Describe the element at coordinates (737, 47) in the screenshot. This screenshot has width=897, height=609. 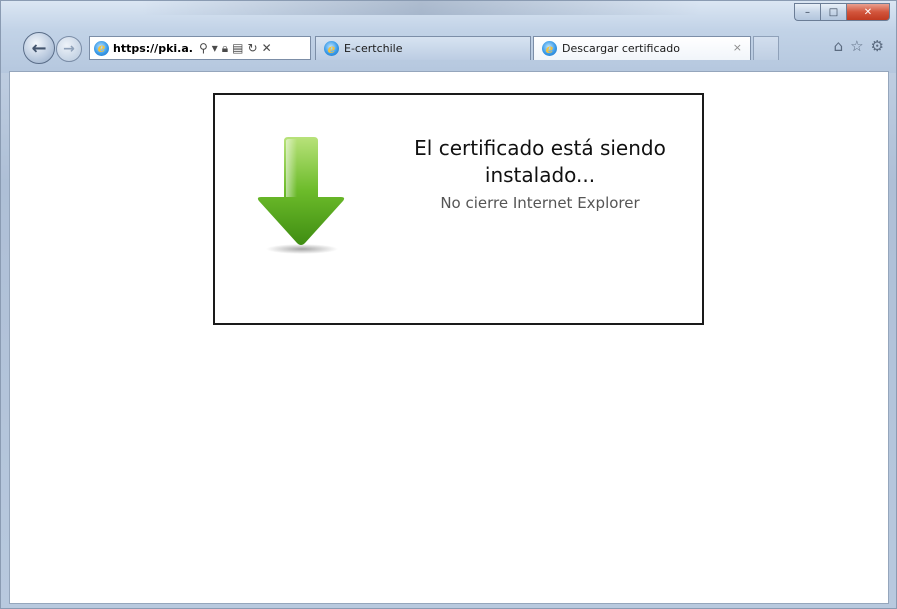
I see `tab-close-icon: ×` at that location.